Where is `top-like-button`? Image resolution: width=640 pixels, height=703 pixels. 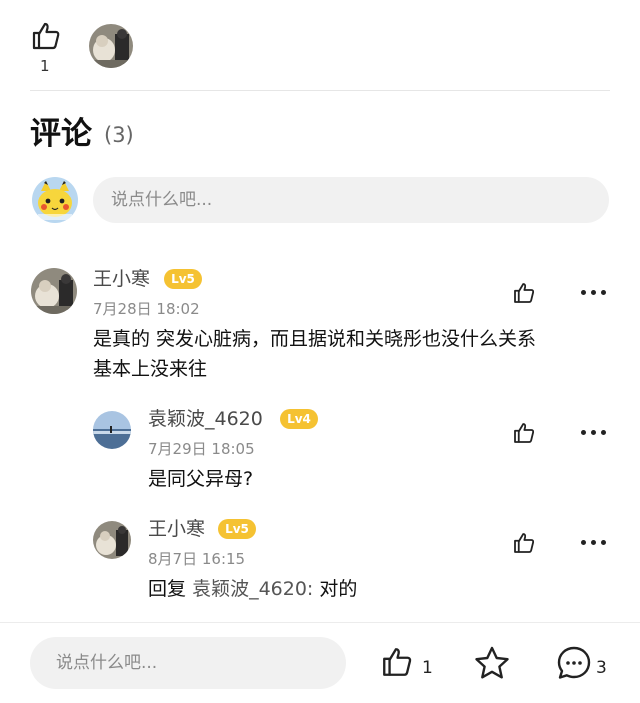
top-like-button is located at coordinates (46, 36).